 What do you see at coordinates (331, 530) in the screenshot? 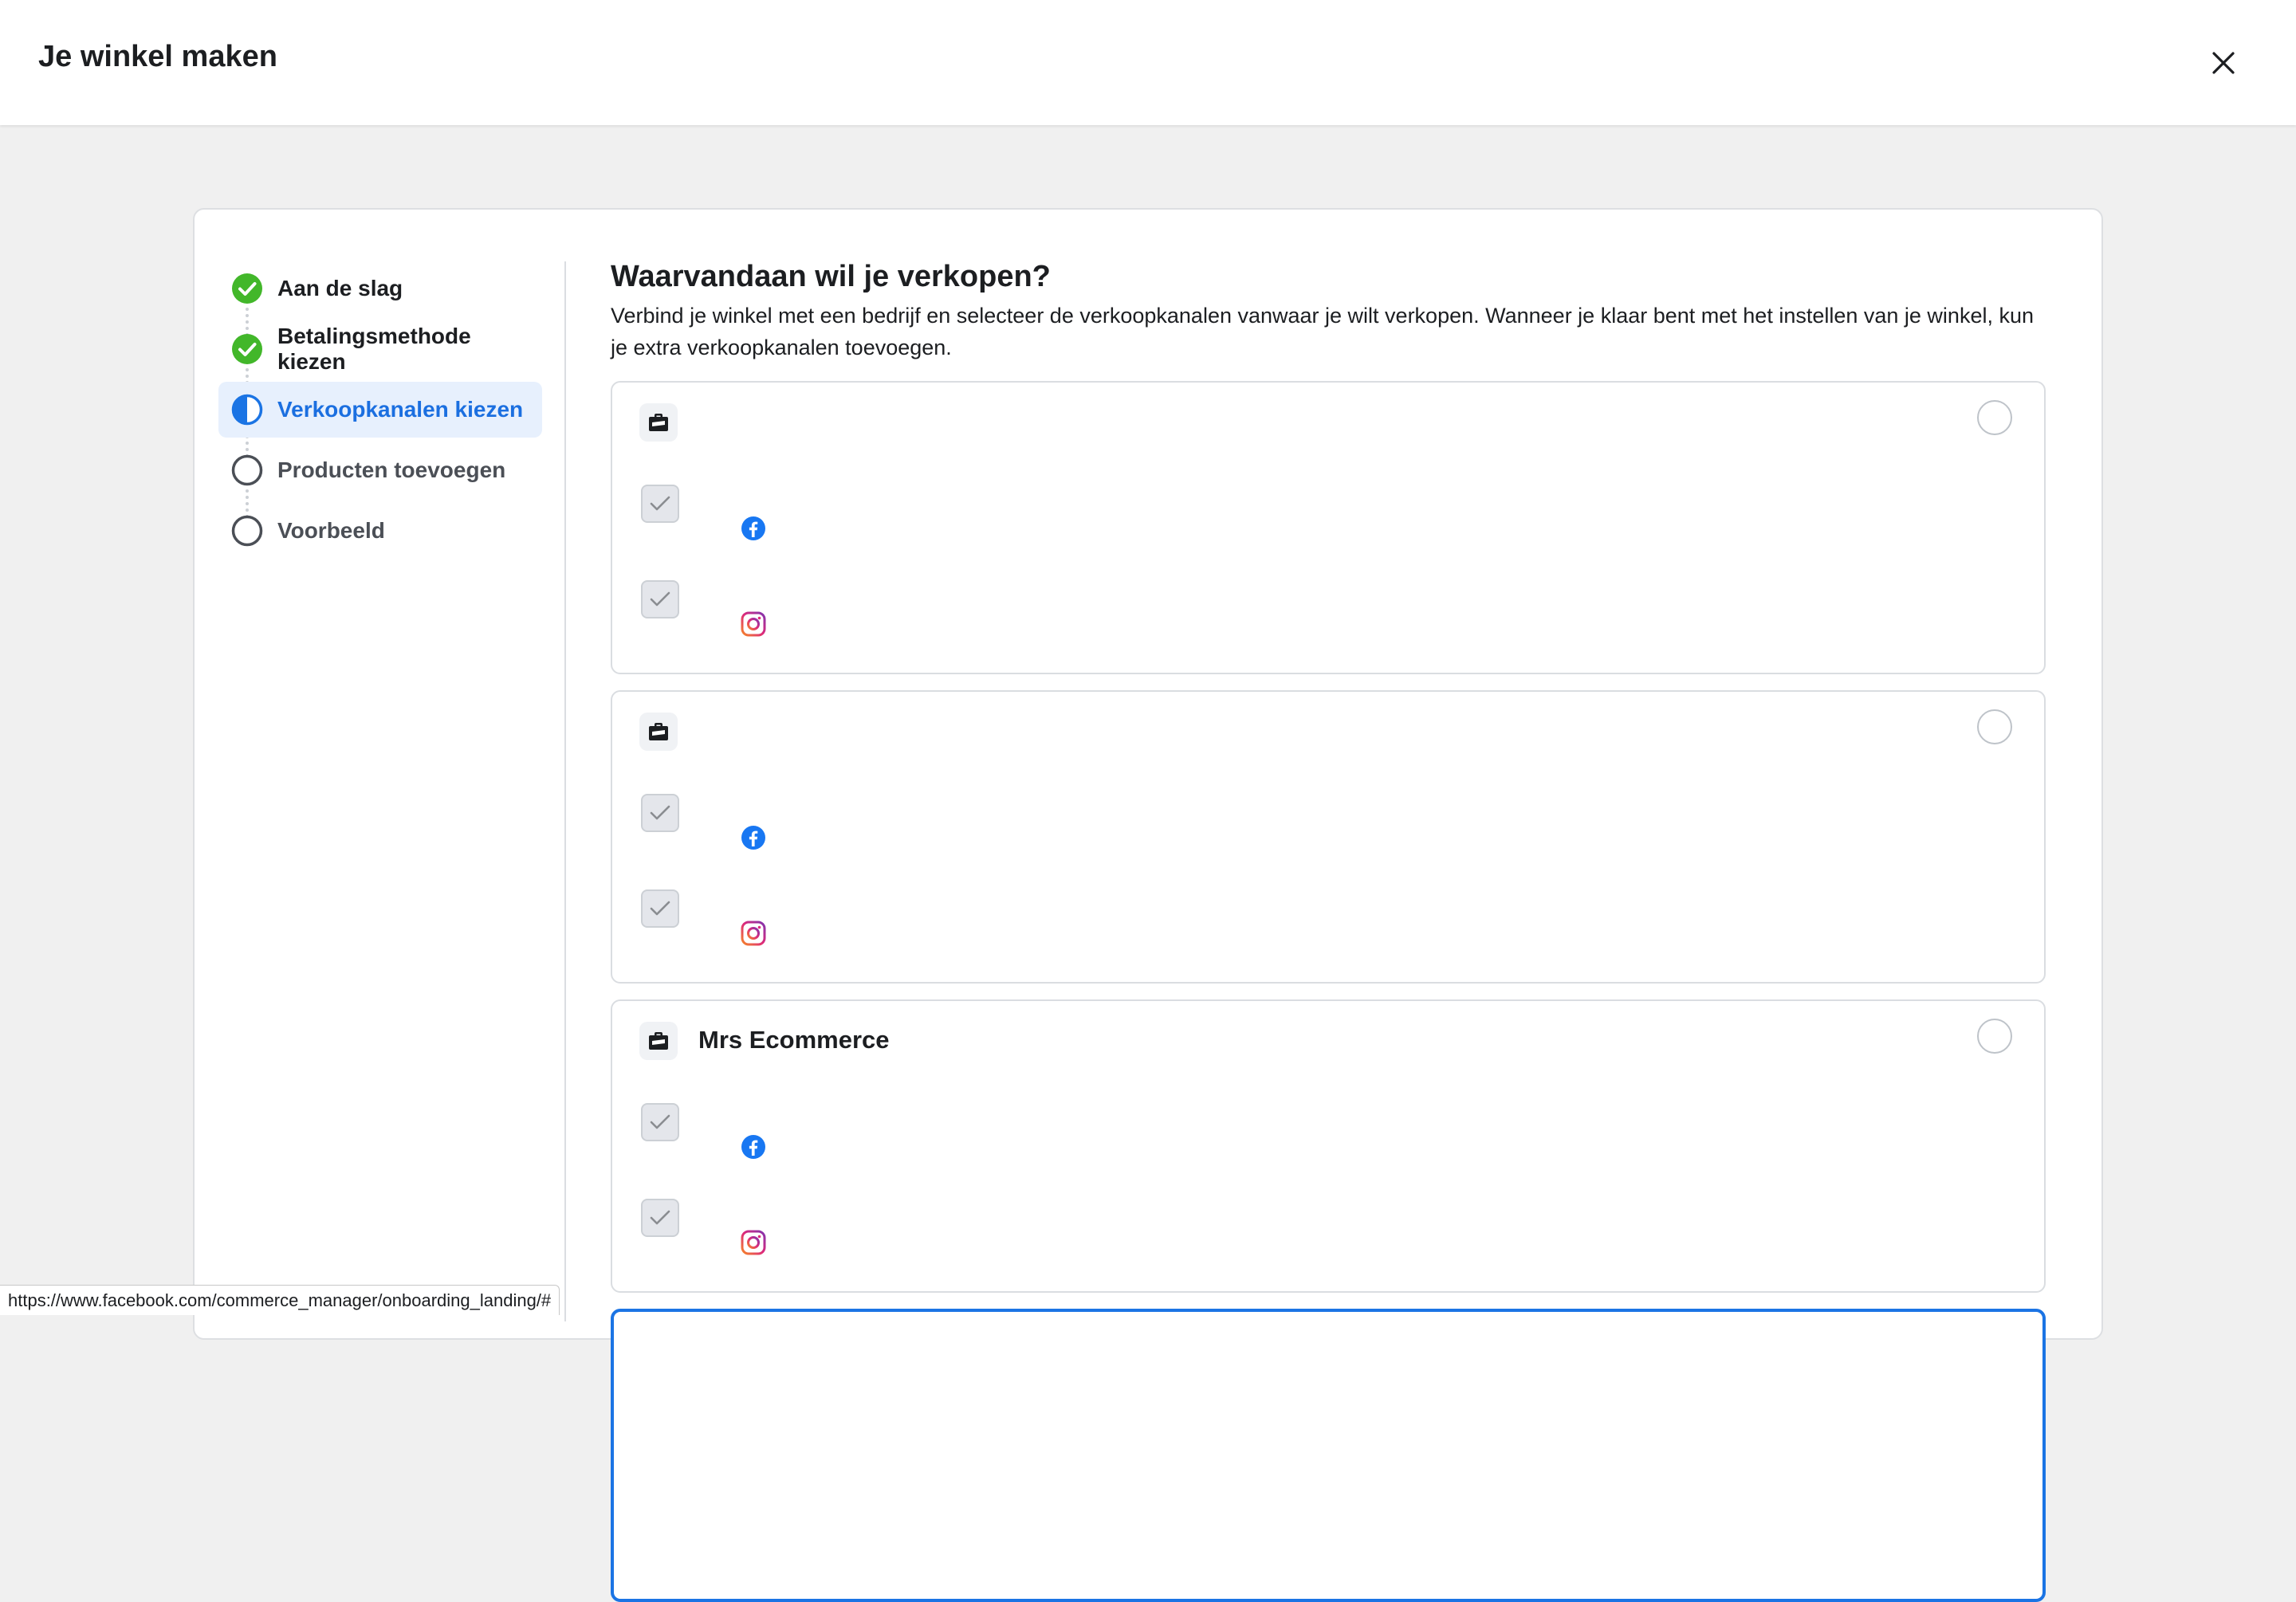
I see `step-label: Voorbeeld` at bounding box center [331, 530].